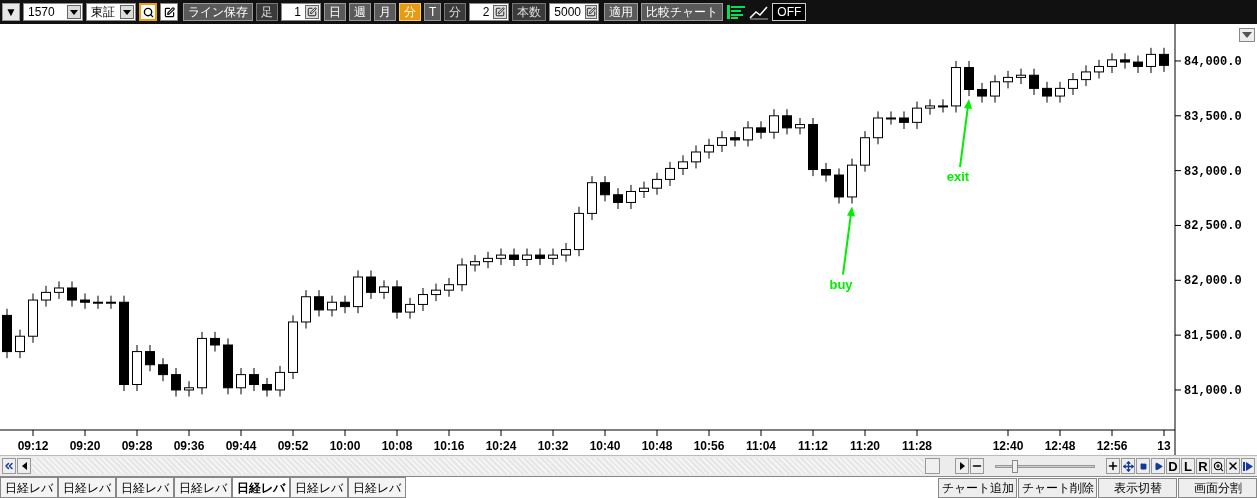 The image size is (1257, 498). I want to click on period-label: 足, so click(267, 12).